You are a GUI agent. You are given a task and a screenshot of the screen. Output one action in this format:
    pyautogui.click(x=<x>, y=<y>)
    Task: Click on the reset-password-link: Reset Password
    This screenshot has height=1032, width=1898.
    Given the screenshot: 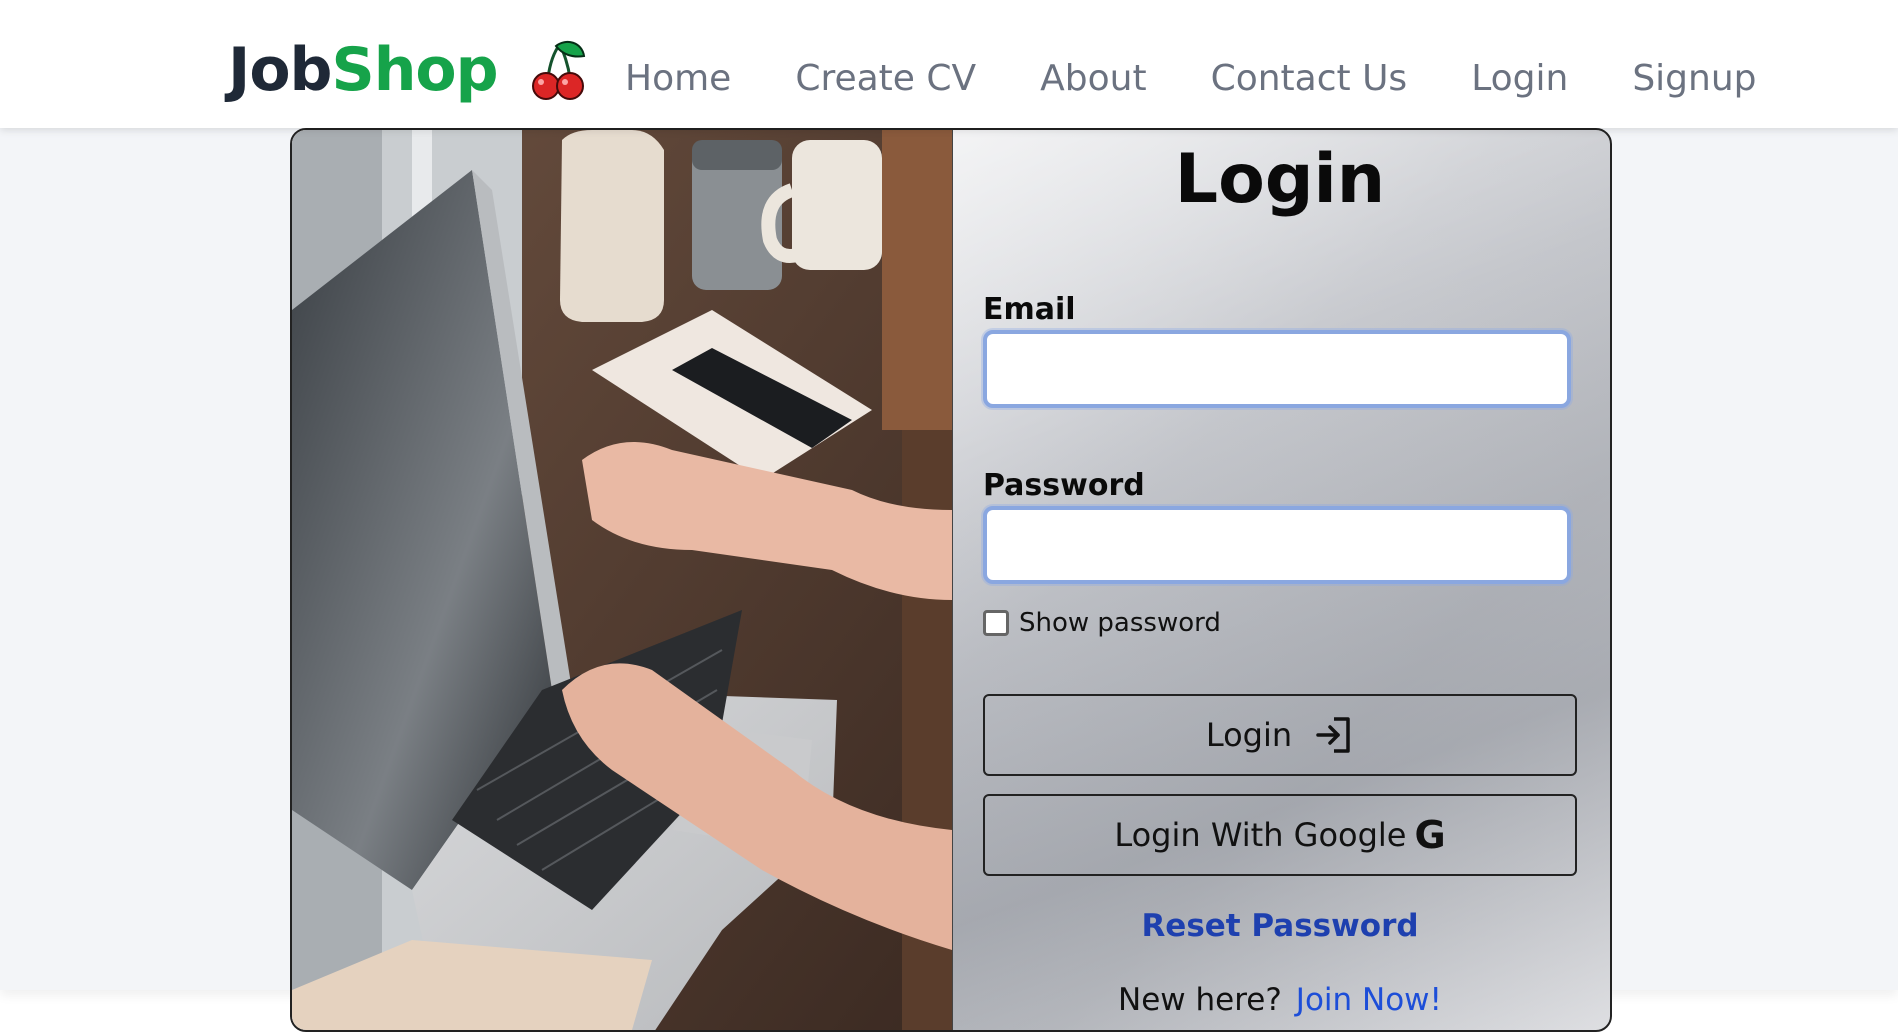 What is the action you would take?
    pyautogui.click(x=1280, y=926)
    